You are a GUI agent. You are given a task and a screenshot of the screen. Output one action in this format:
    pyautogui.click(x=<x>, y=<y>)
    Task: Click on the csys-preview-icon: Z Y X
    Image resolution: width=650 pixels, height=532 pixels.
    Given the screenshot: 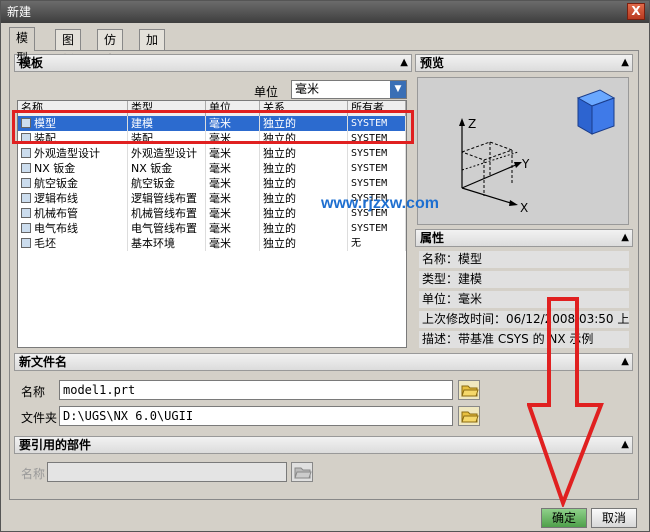 What is the action you would take?
    pyautogui.click(x=537, y=152)
    